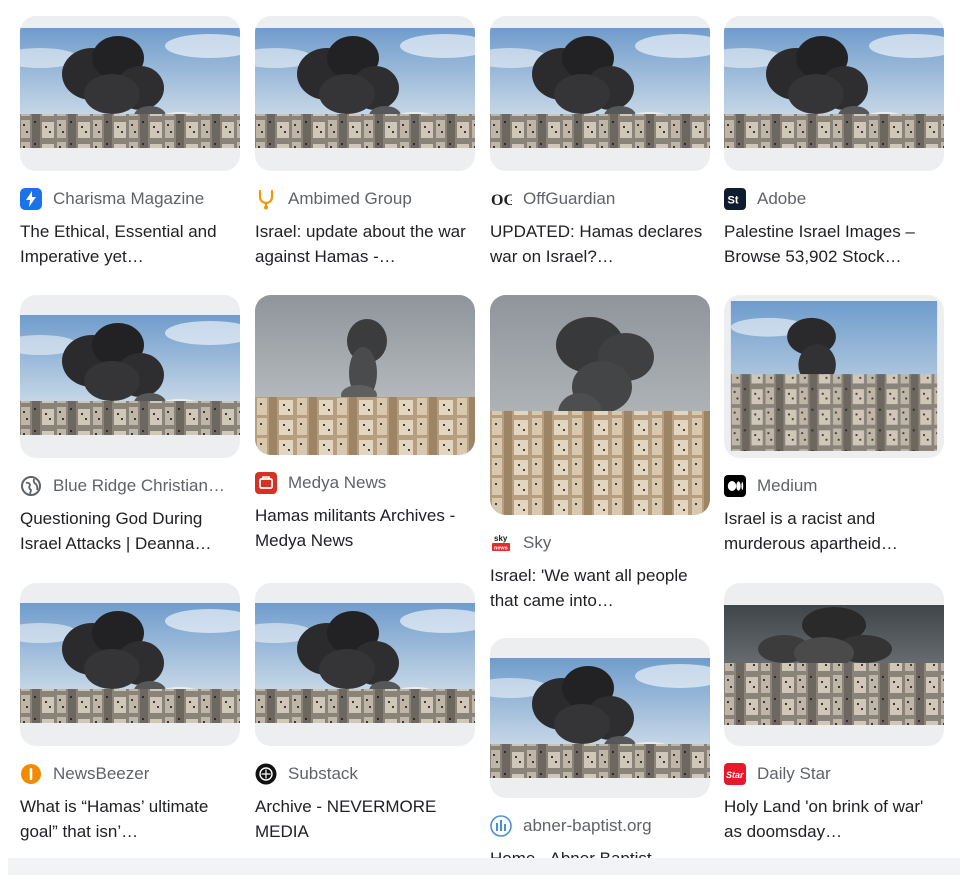  What do you see at coordinates (787, 485) in the screenshot?
I see `result-source-name: Medium` at bounding box center [787, 485].